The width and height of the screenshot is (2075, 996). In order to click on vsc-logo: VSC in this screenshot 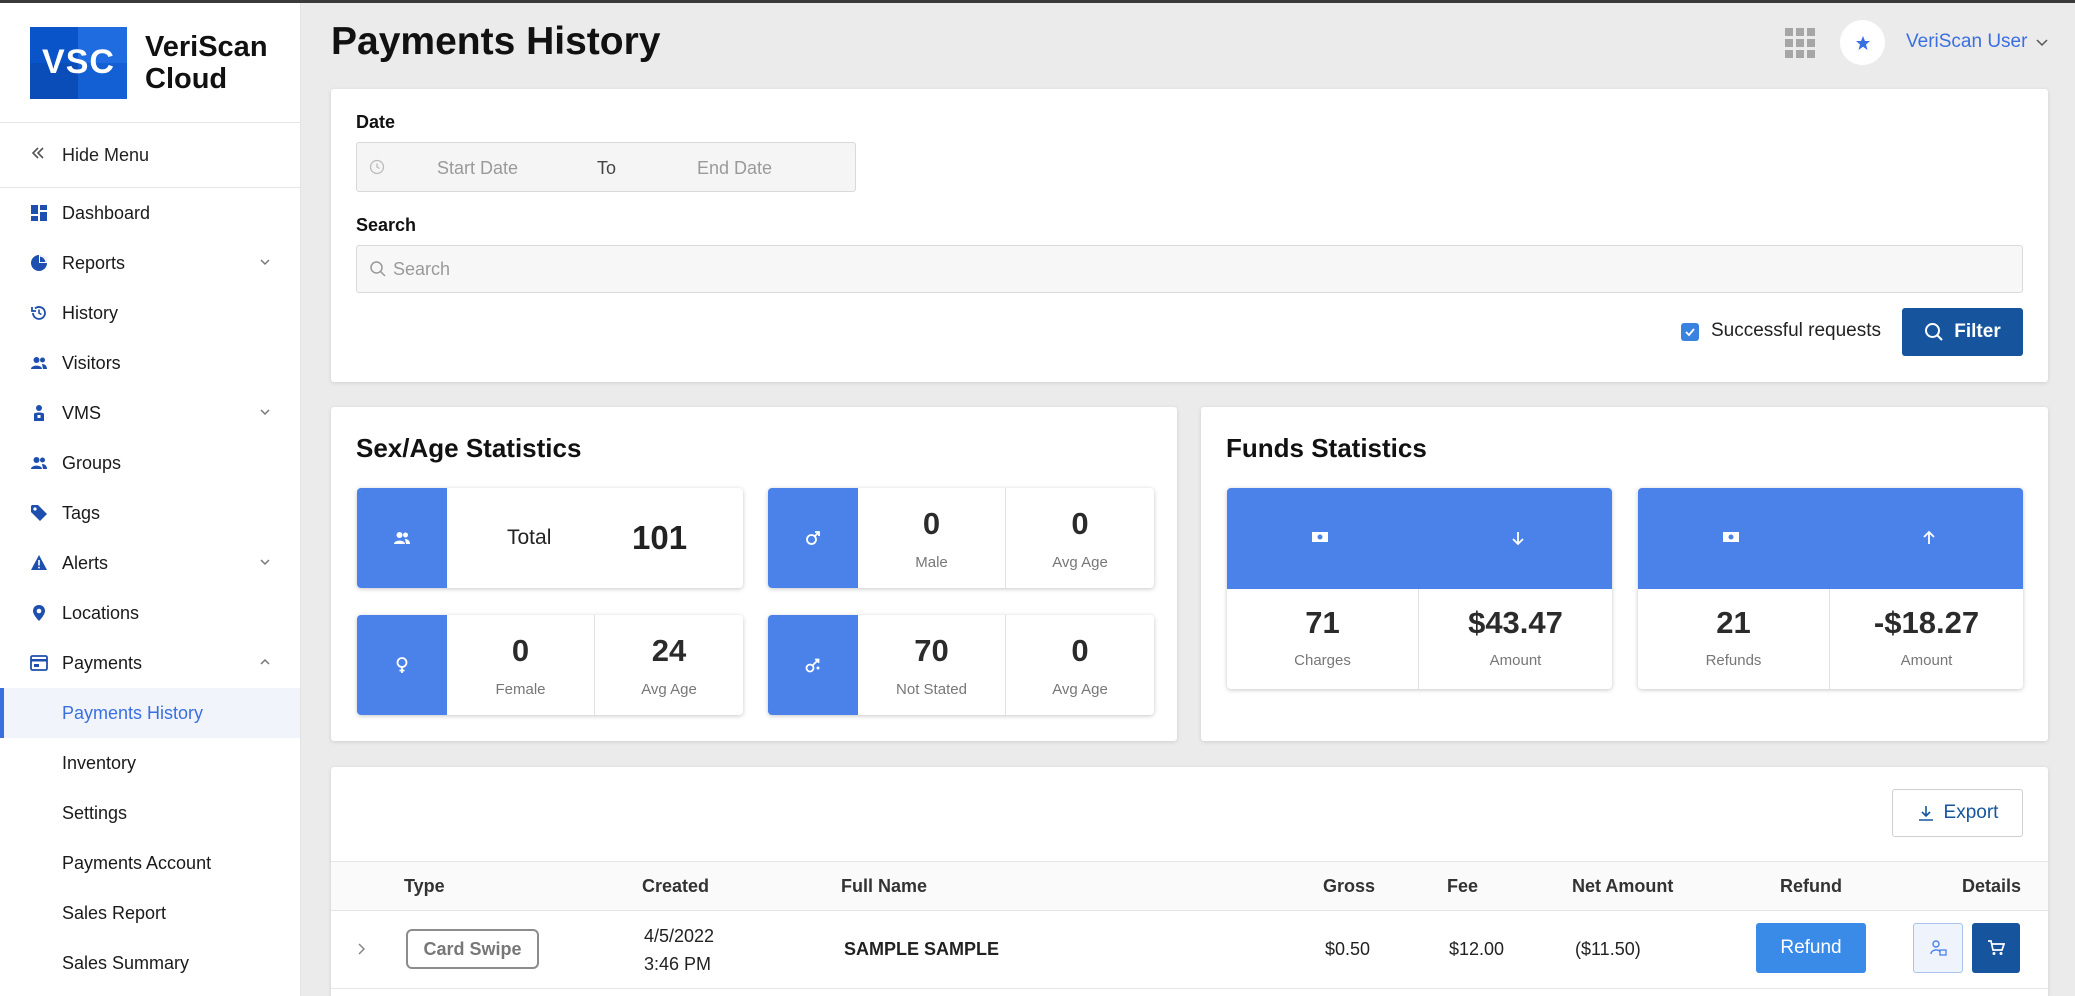, I will do `click(78, 62)`.